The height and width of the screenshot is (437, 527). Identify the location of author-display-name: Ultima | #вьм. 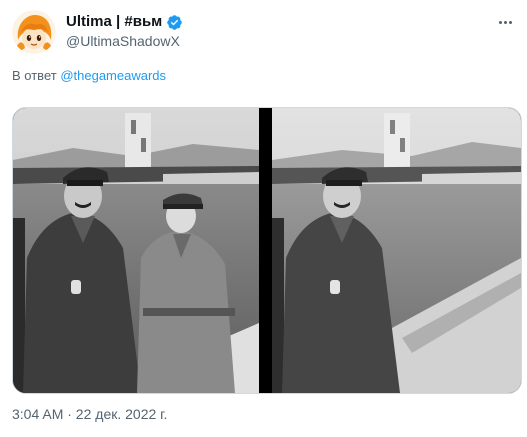
(114, 22).